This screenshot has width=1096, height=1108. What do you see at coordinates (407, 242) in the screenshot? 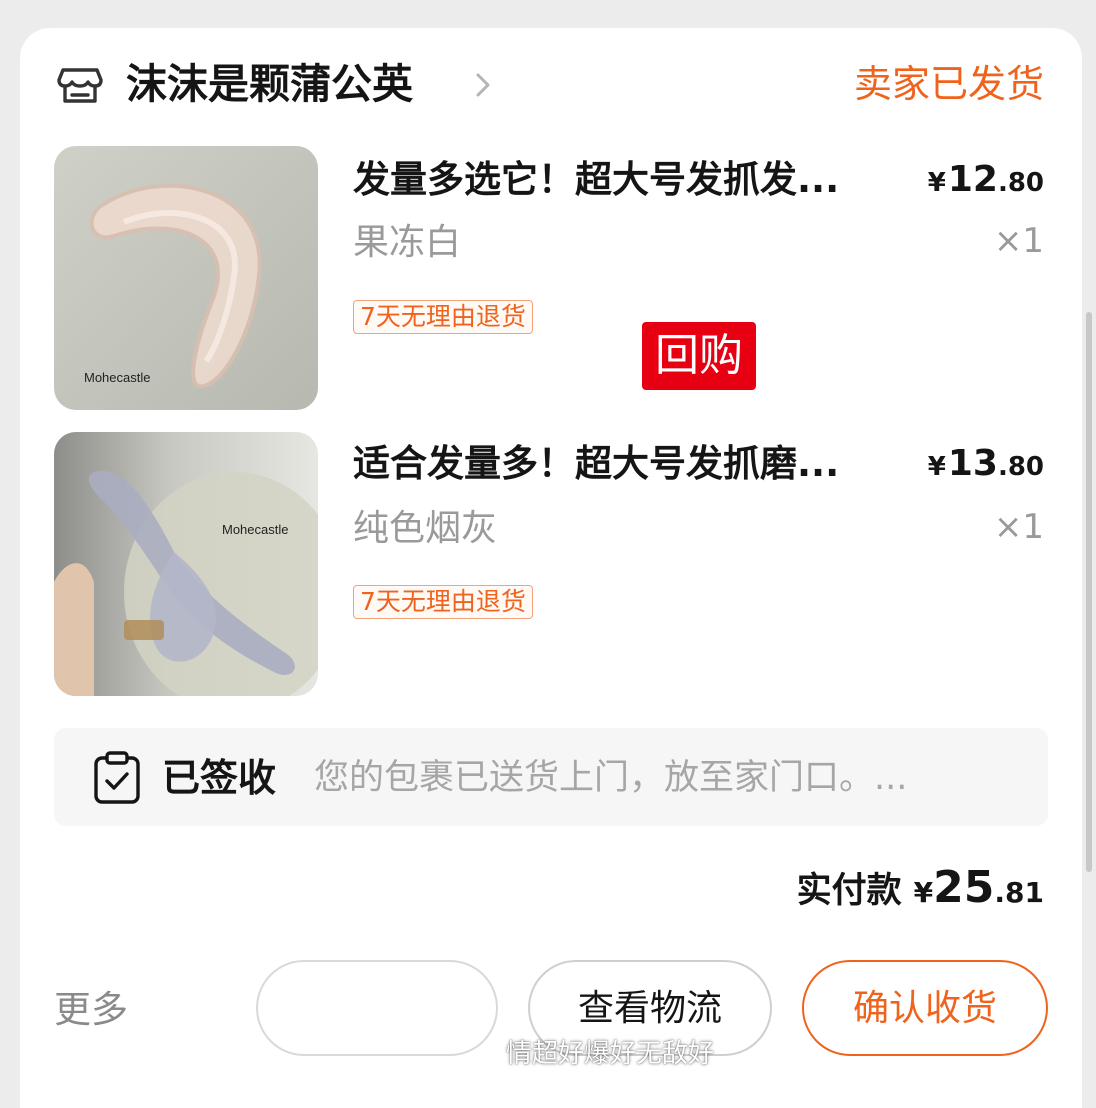
I see `item-variant: 果冻白` at bounding box center [407, 242].